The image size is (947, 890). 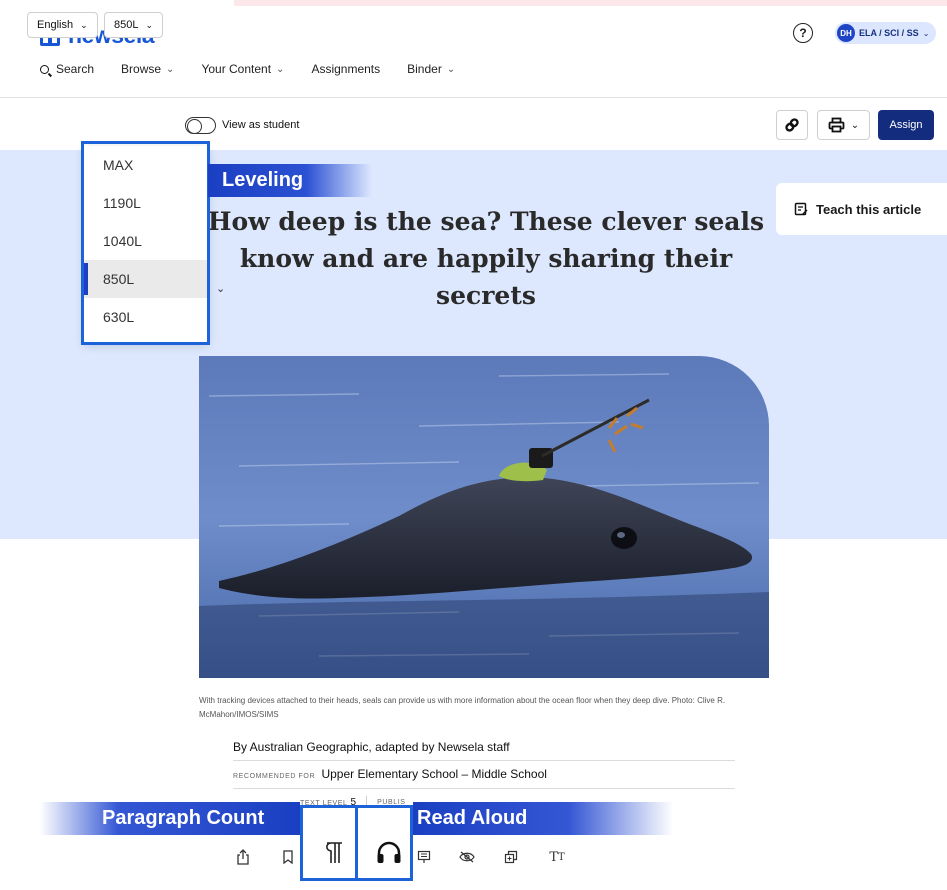 What do you see at coordinates (170, 818) in the screenshot?
I see `paragraph-count-callout: Paragraph Count` at bounding box center [170, 818].